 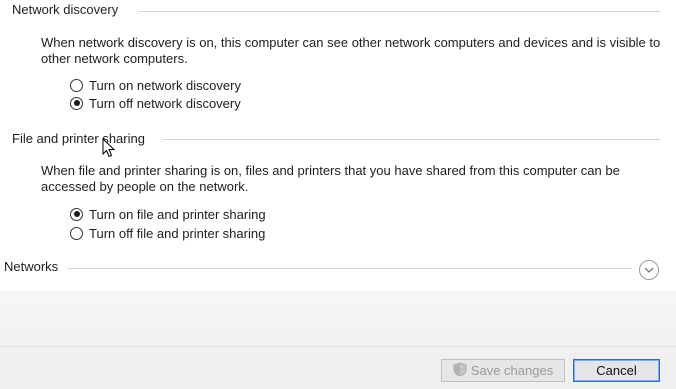 I want to click on uac-shield-icon, so click(x=460, y=371).